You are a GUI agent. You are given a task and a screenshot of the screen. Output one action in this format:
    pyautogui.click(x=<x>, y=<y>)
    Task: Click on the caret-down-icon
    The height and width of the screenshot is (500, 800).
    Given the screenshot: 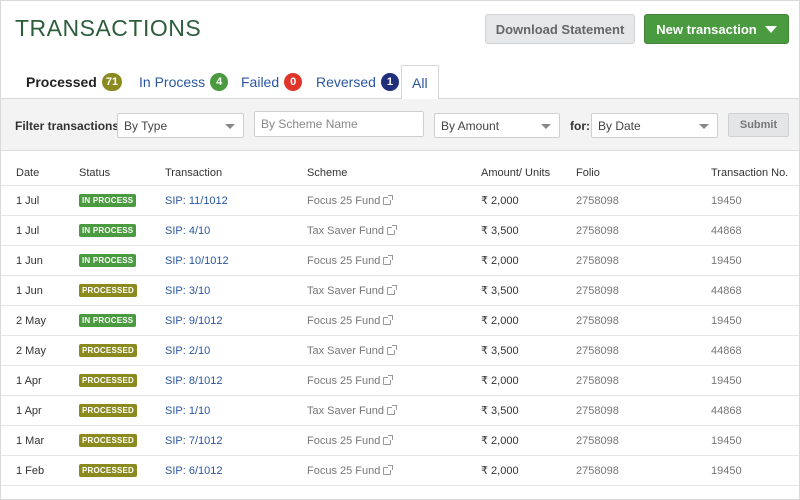 What is the action you would take?
    pyautogui.click(x=770, y=29)
    